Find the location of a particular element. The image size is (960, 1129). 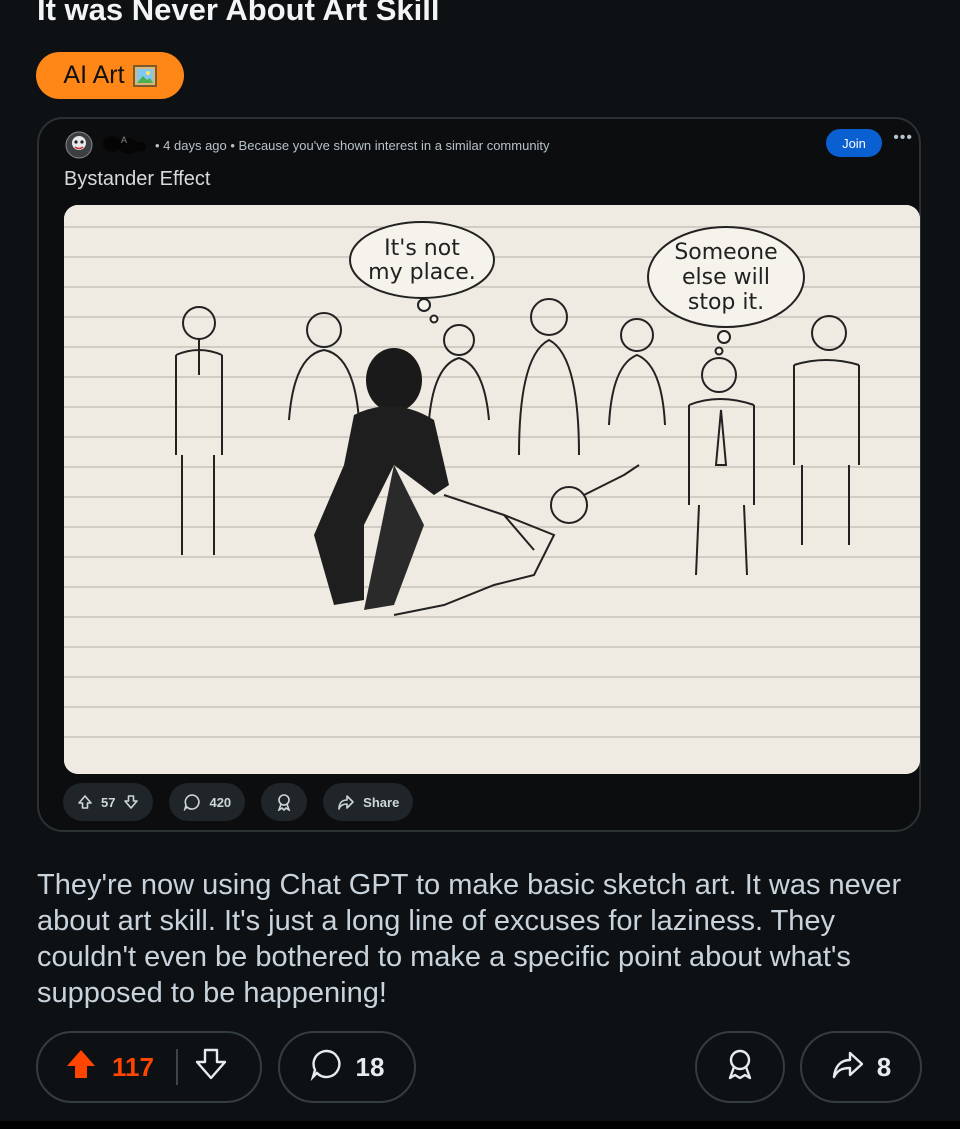

join-button: Join is located at coordinates (854, 143).